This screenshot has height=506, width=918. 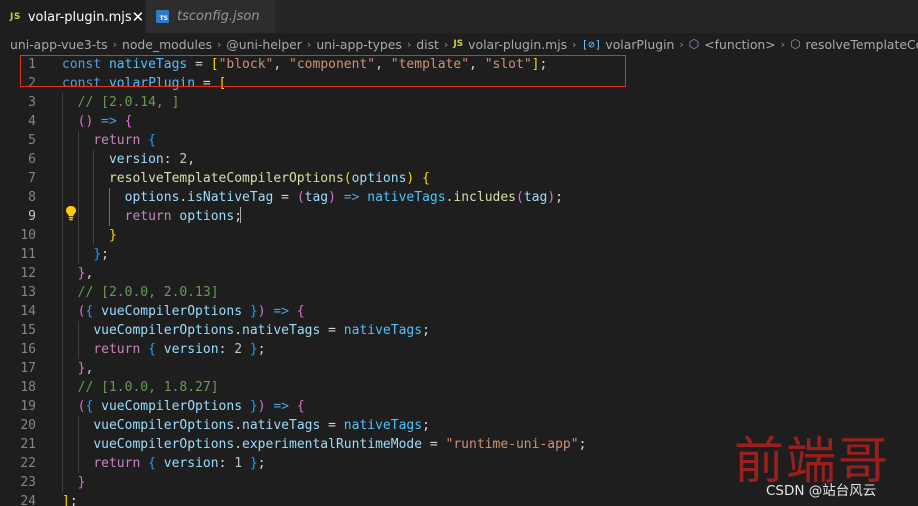 I want to click on code-line: 16 return { version: 2 };, so click(x=459, y=349).